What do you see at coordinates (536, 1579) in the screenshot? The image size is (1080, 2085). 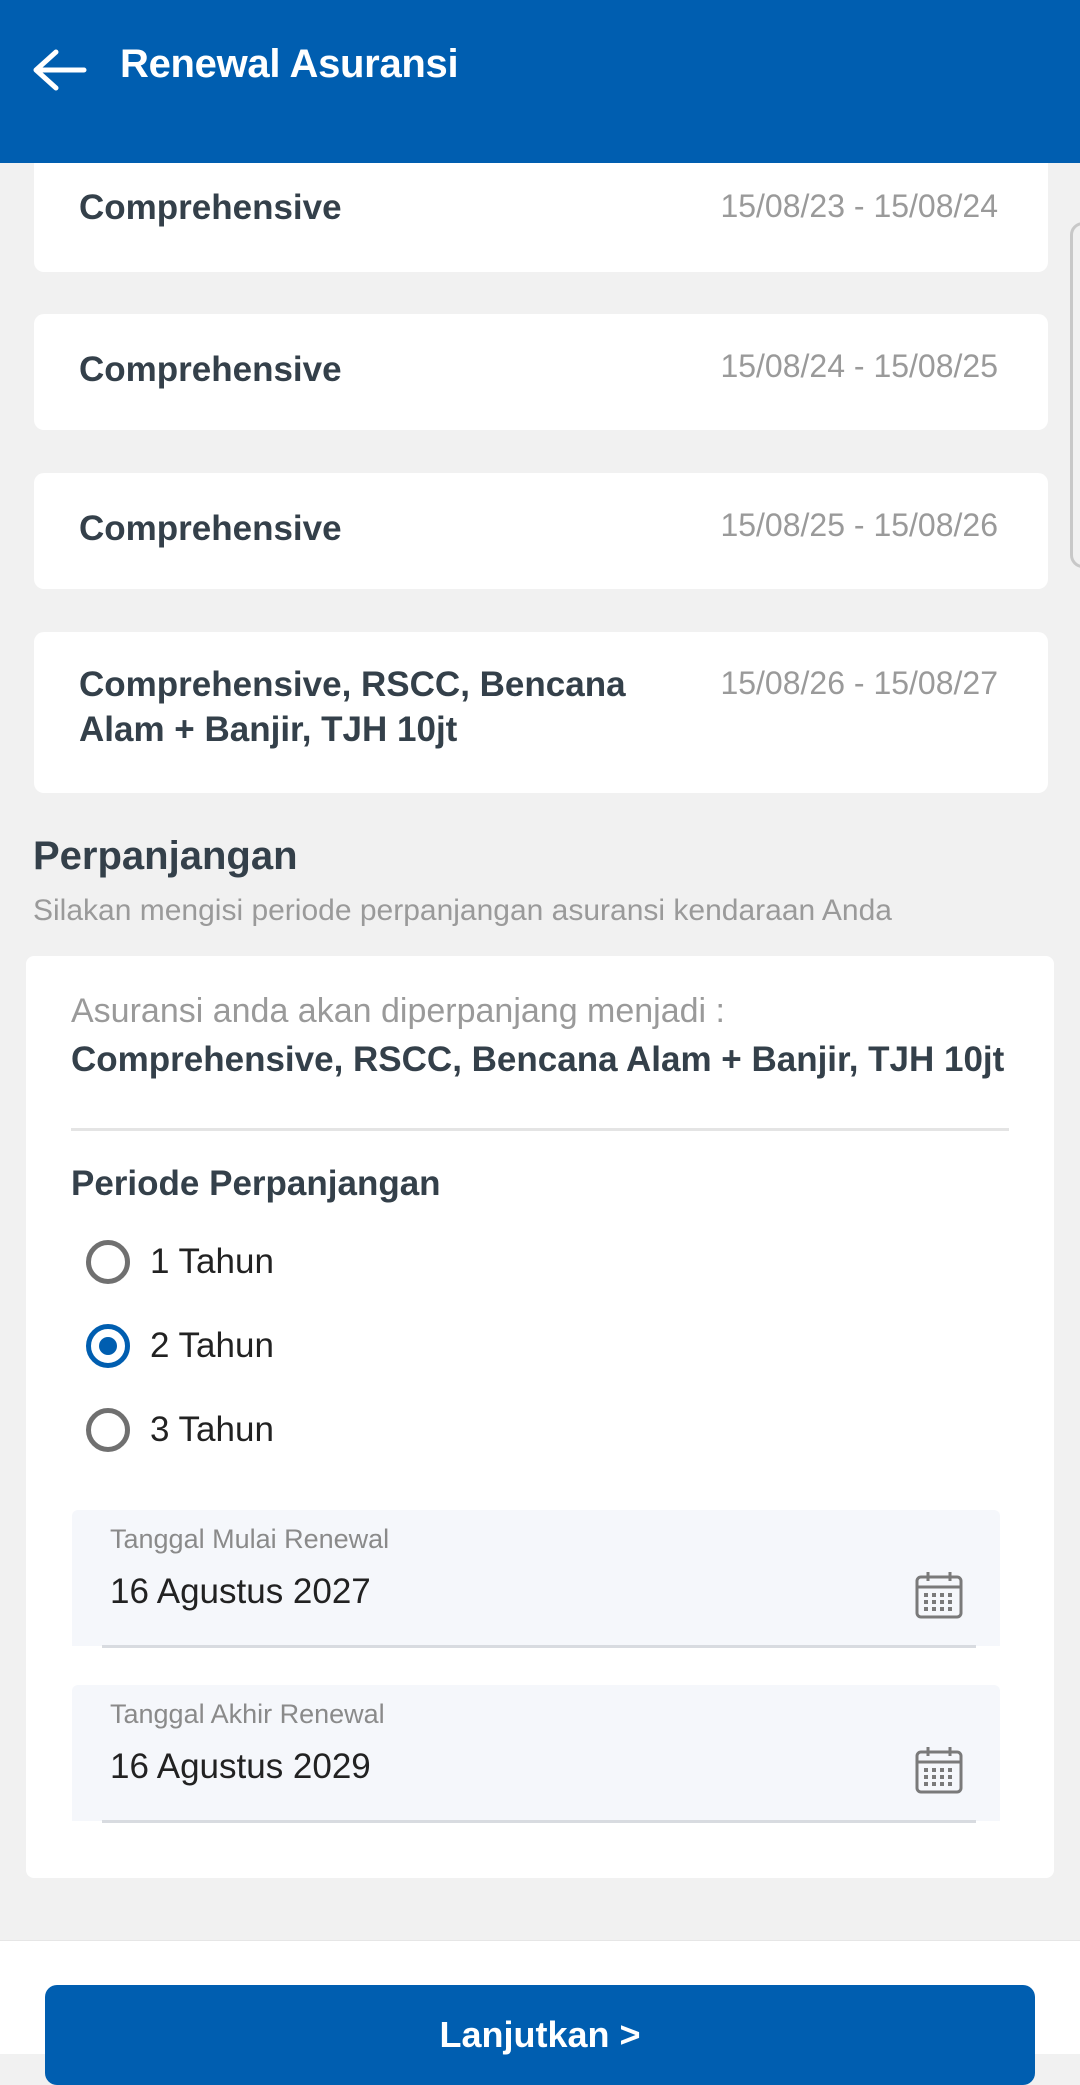 I see `start-date-field: Tanggal Mulai Renewal 16 Agustus 2027` at bounding box center [536, 1579].